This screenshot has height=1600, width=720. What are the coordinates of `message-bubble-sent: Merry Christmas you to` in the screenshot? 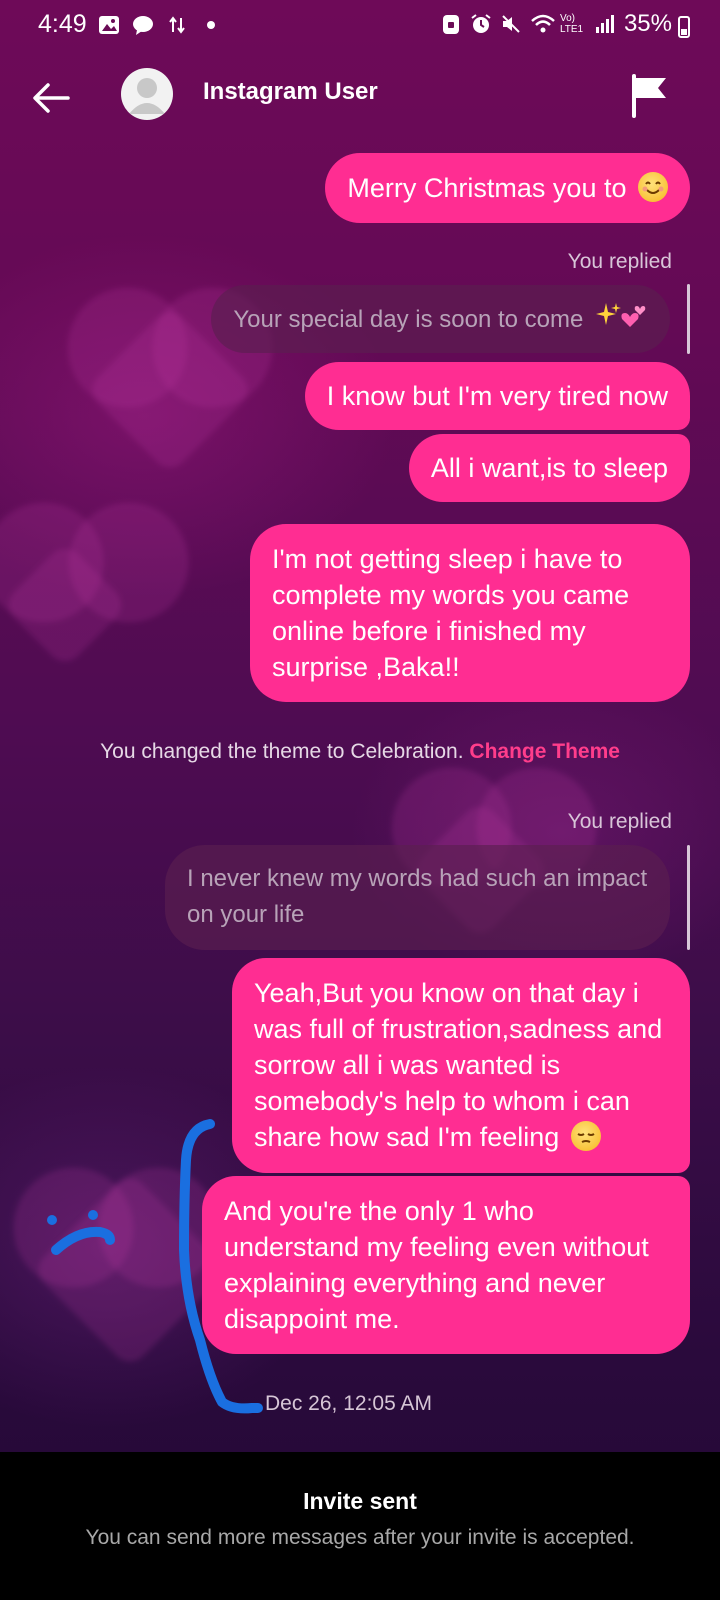 It's located at (507, 188).